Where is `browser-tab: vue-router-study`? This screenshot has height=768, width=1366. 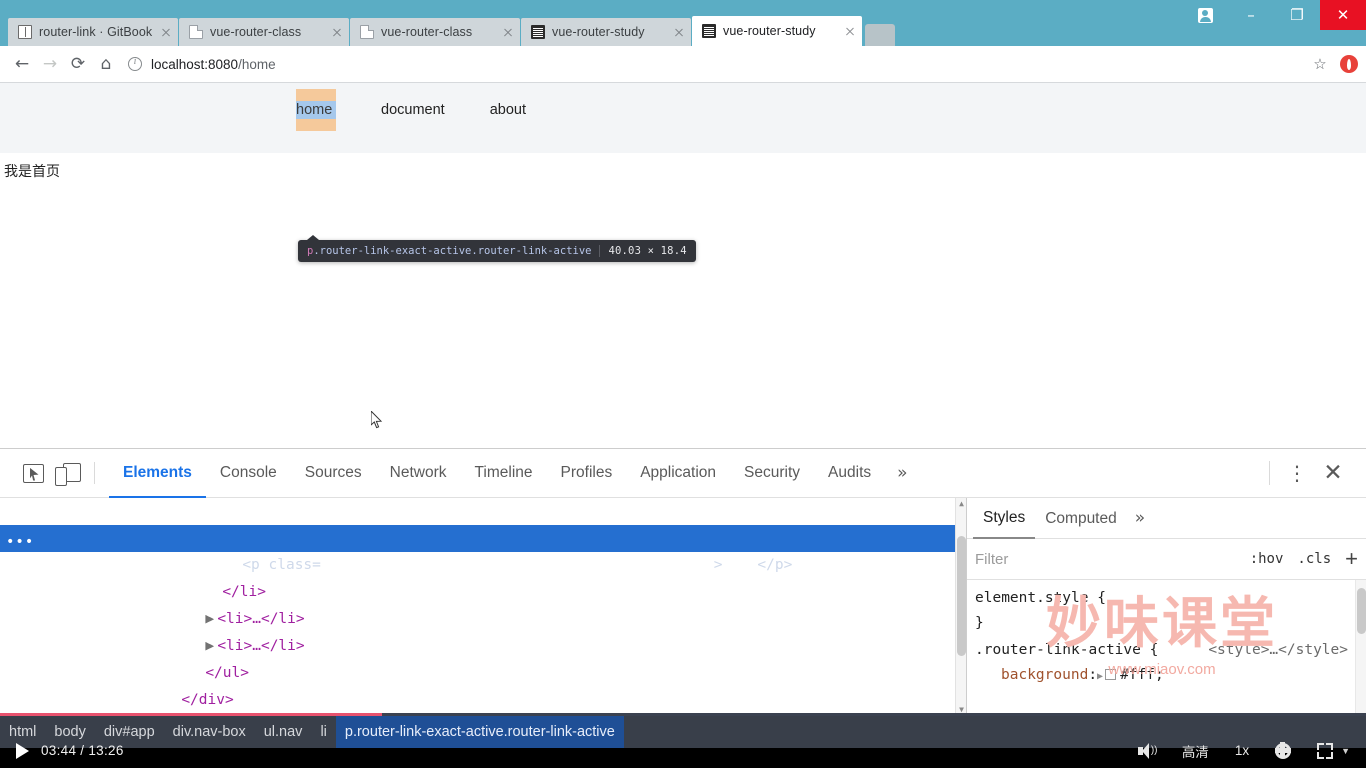 browser-tab: vue-router-study is located at coordinates (606, 32).